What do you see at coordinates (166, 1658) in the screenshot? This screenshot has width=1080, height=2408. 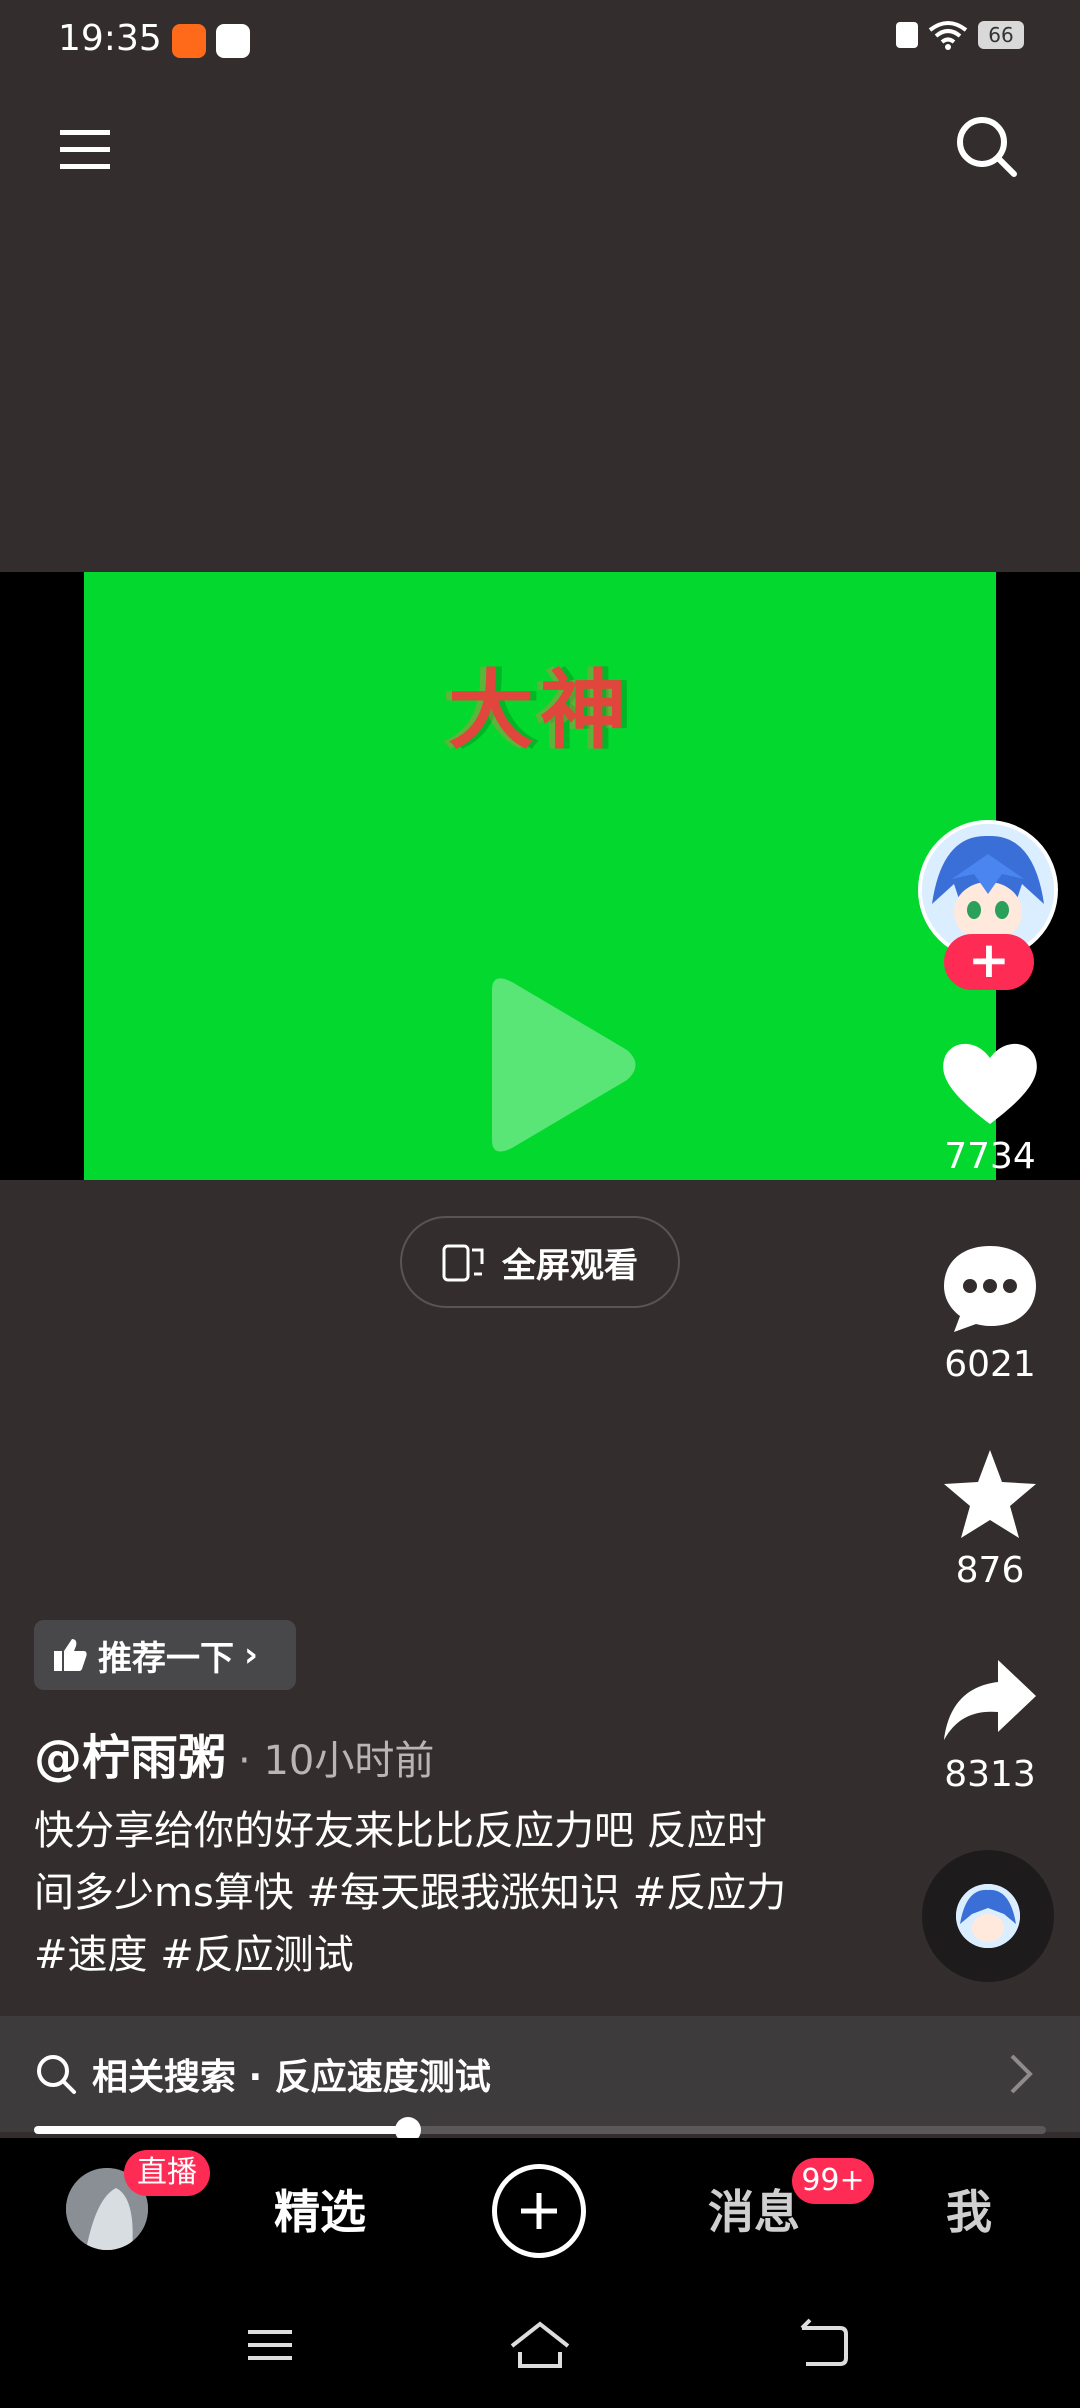 I see `recommend-label: 推荐一下` at bounding box center [166, 1658].